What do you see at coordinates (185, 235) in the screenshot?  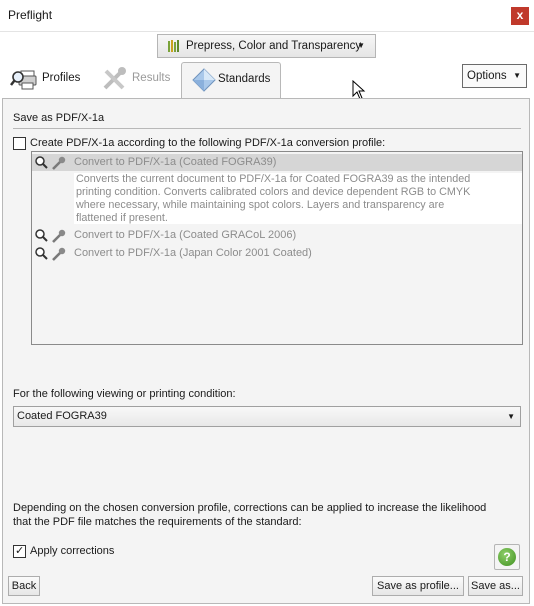 I see `conversion-profile-name: Convert to PDF/X-1a (Coated GRACoL 2006)` at bounding box center [185, 235].